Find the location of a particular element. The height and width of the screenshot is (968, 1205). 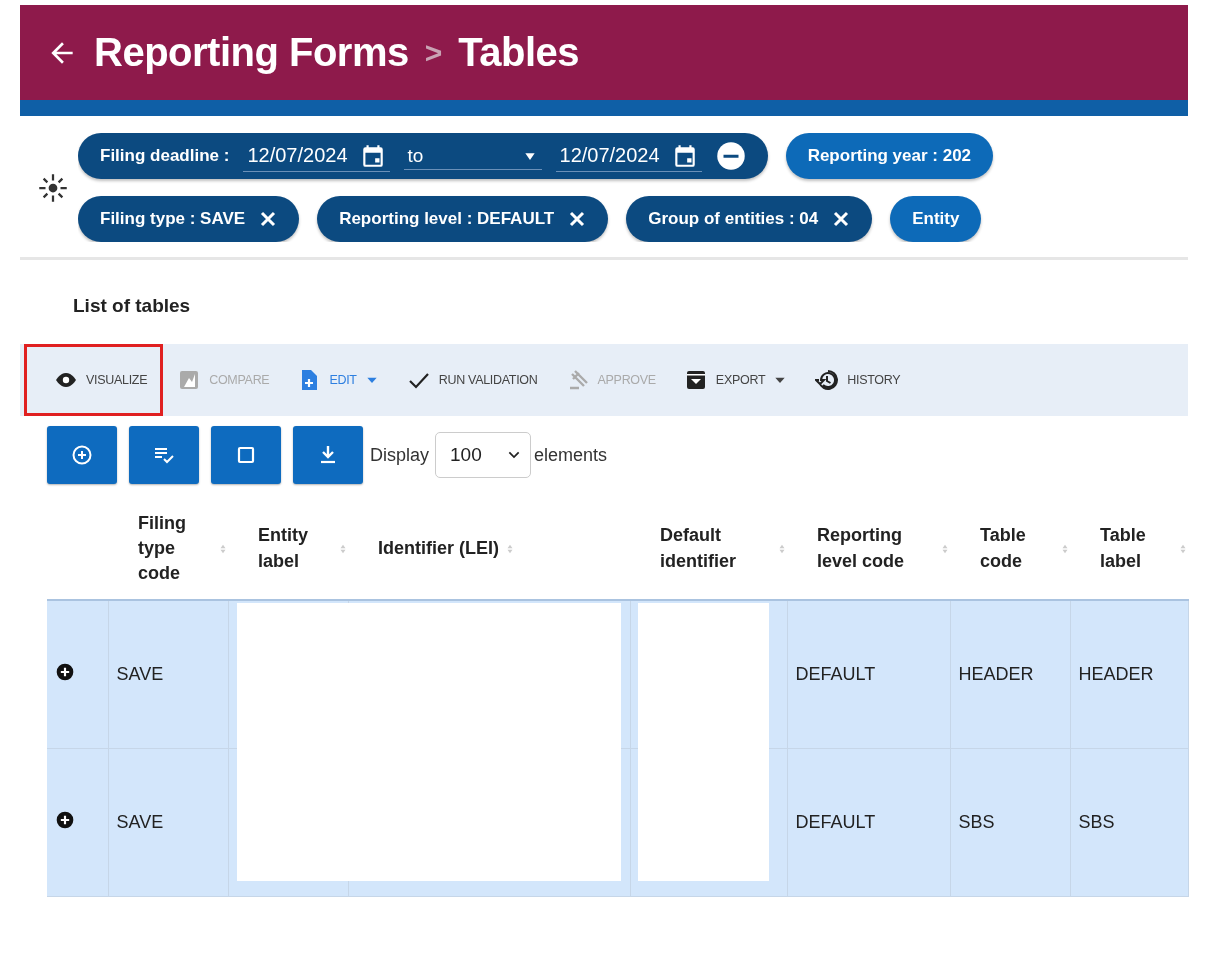

column-header-text: Table code is located at coordinates (1003, 548).